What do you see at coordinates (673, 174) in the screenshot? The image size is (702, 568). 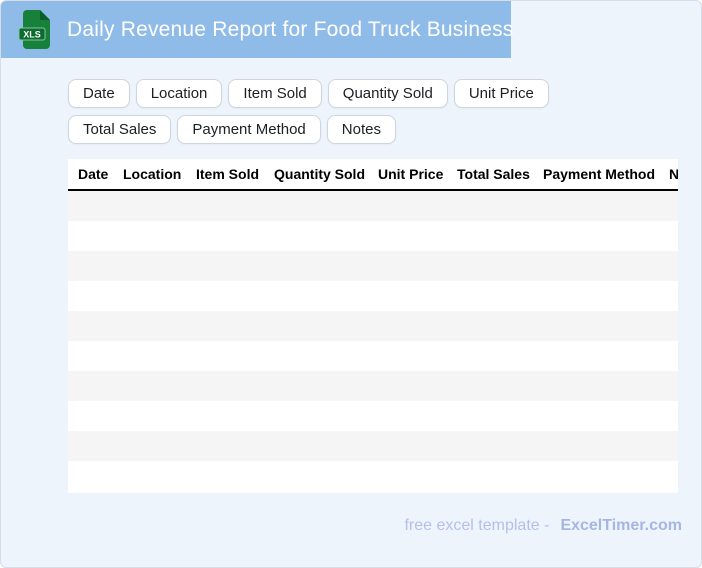 I see `column-header-notes: Notes` at bounding box center [673, 174].